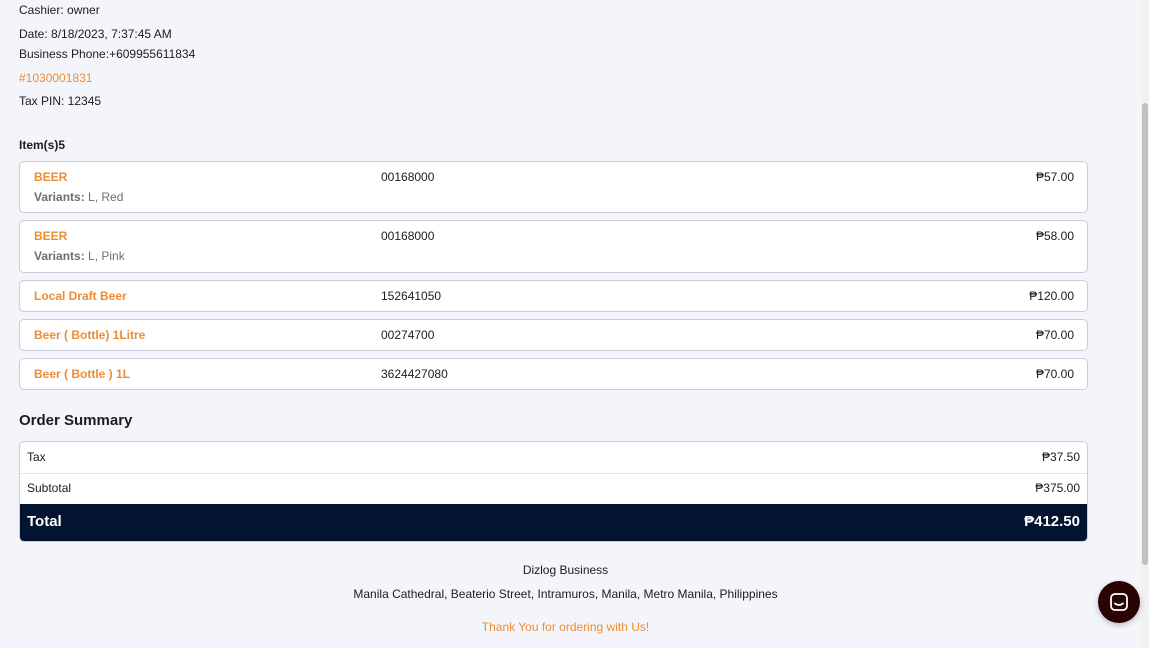  I want to click on business-name: Dizlog Business, so click(565, 570).